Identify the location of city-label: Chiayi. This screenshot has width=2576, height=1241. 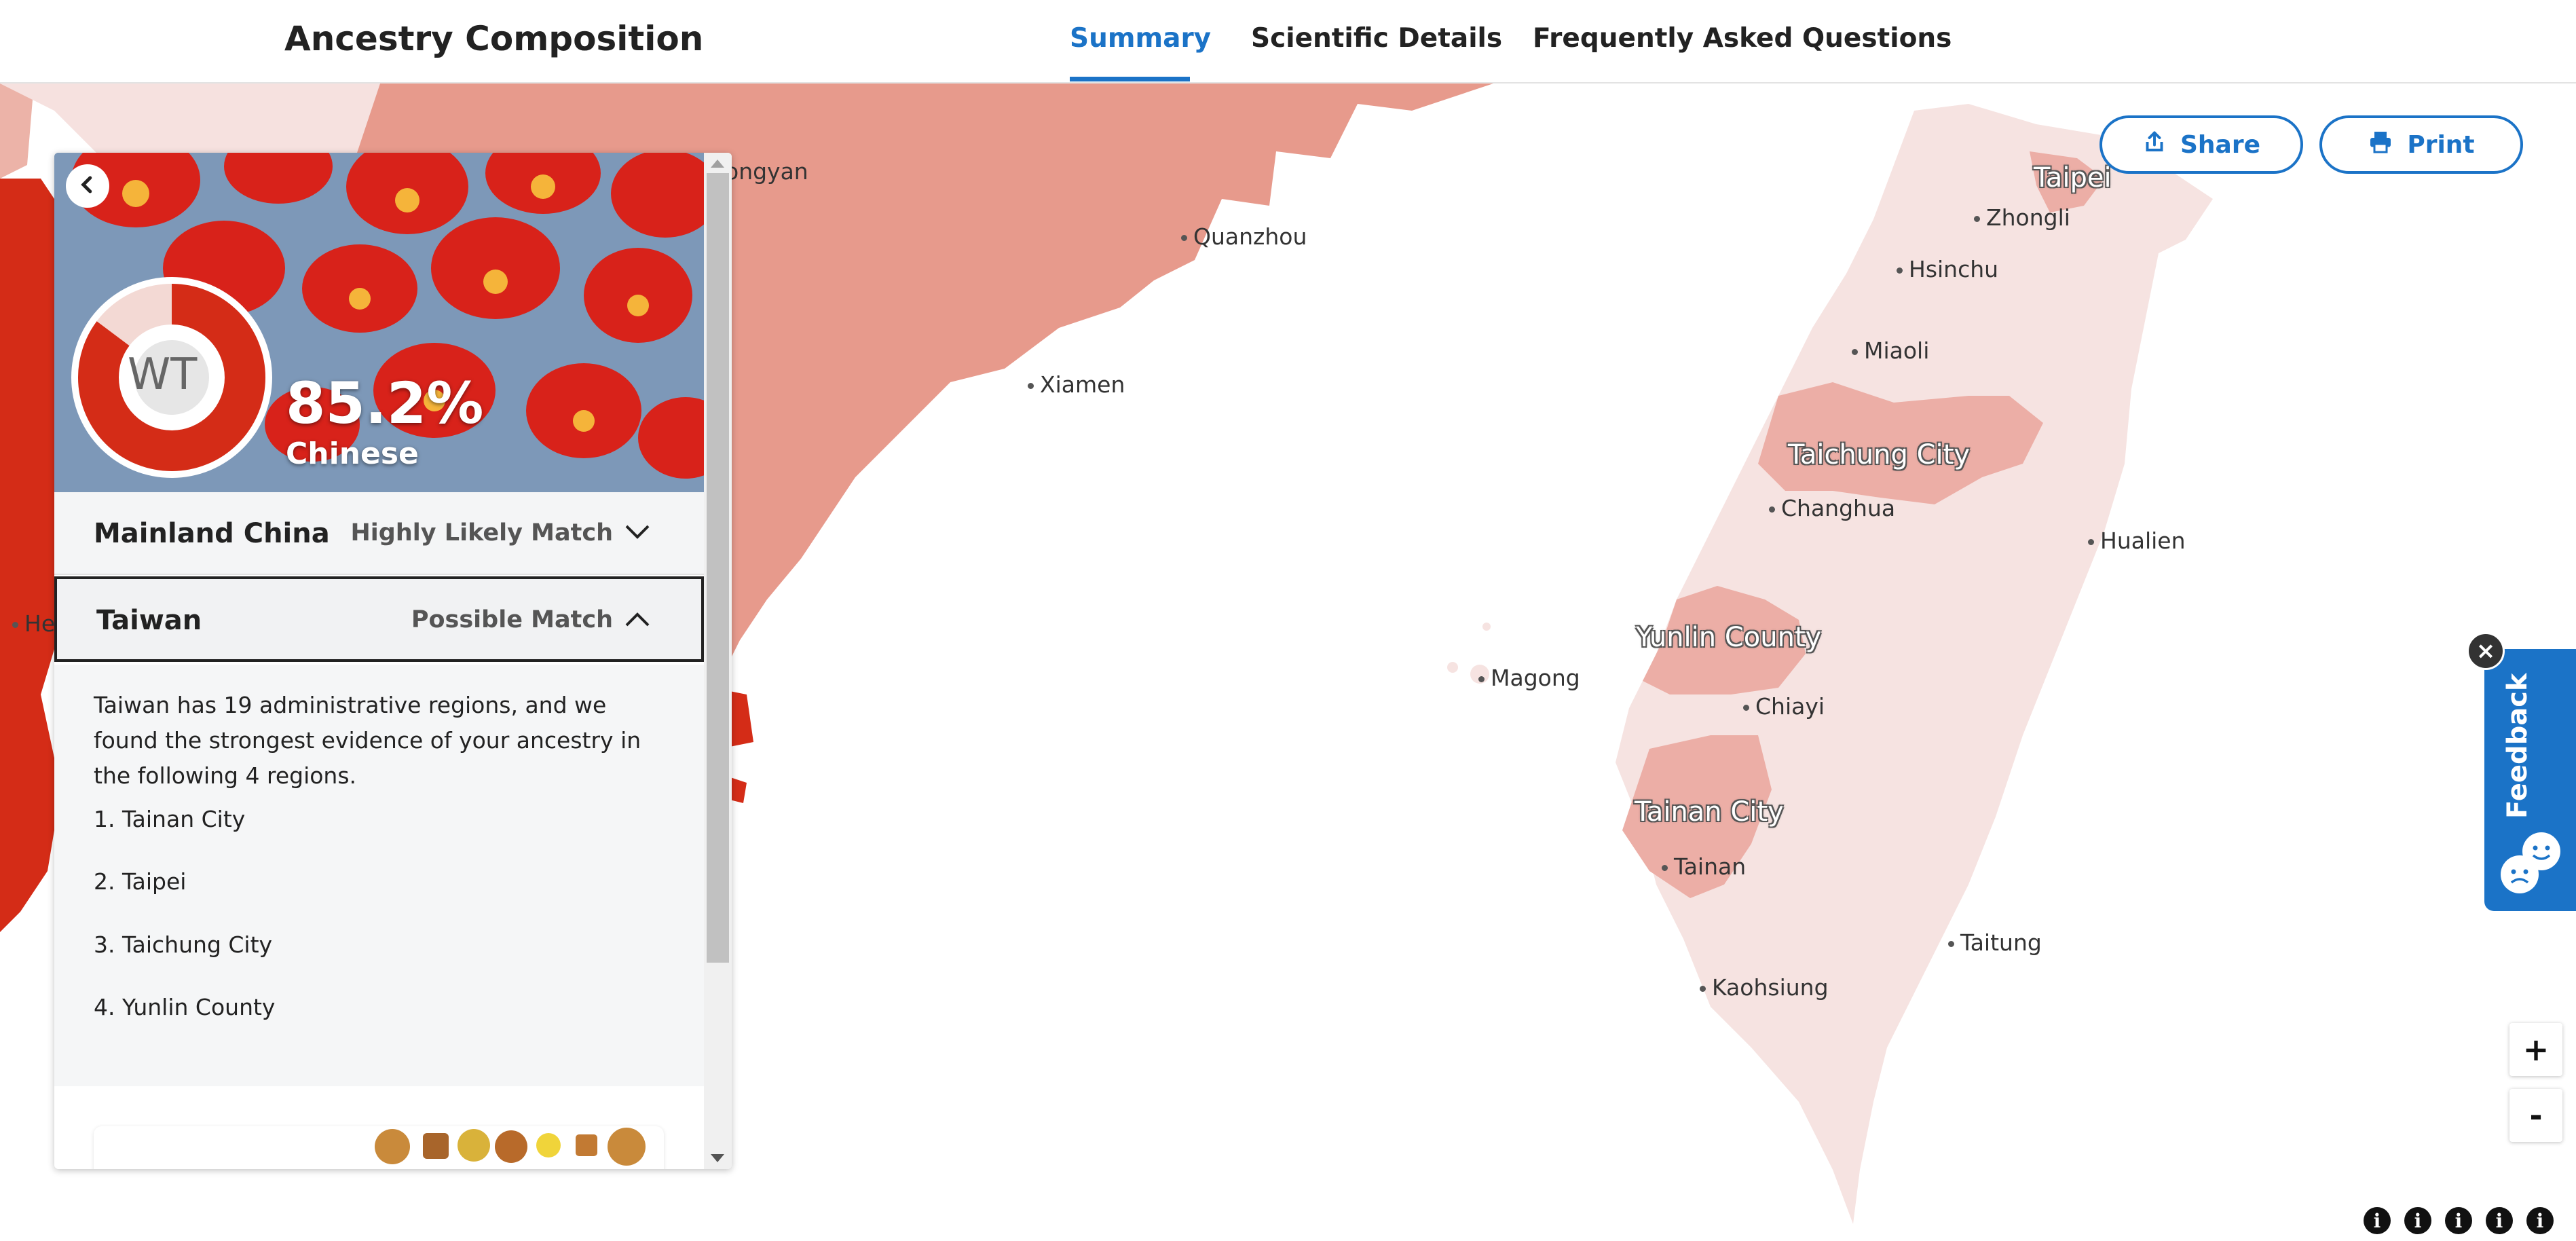
(1784, 706).